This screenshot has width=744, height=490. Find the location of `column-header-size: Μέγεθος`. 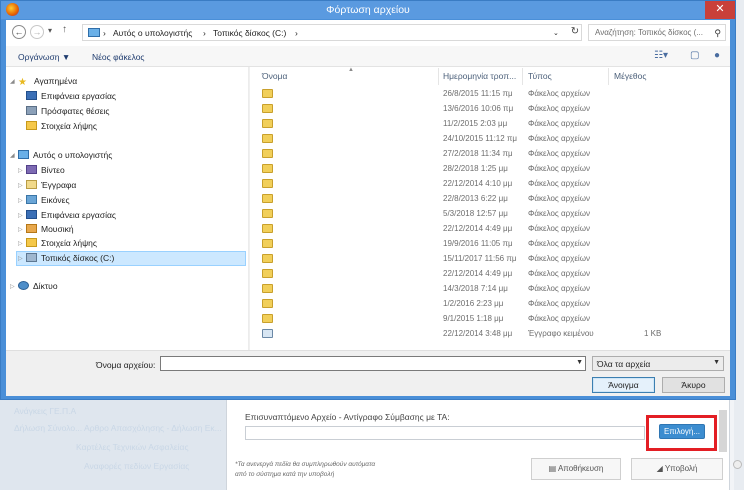

column-header-size: Μέγεθος is located at coordinates (630, 76).